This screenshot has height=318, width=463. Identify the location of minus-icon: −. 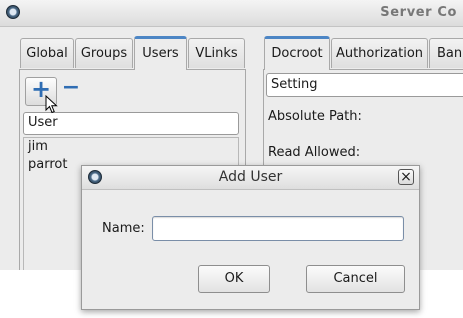
(71, 87).